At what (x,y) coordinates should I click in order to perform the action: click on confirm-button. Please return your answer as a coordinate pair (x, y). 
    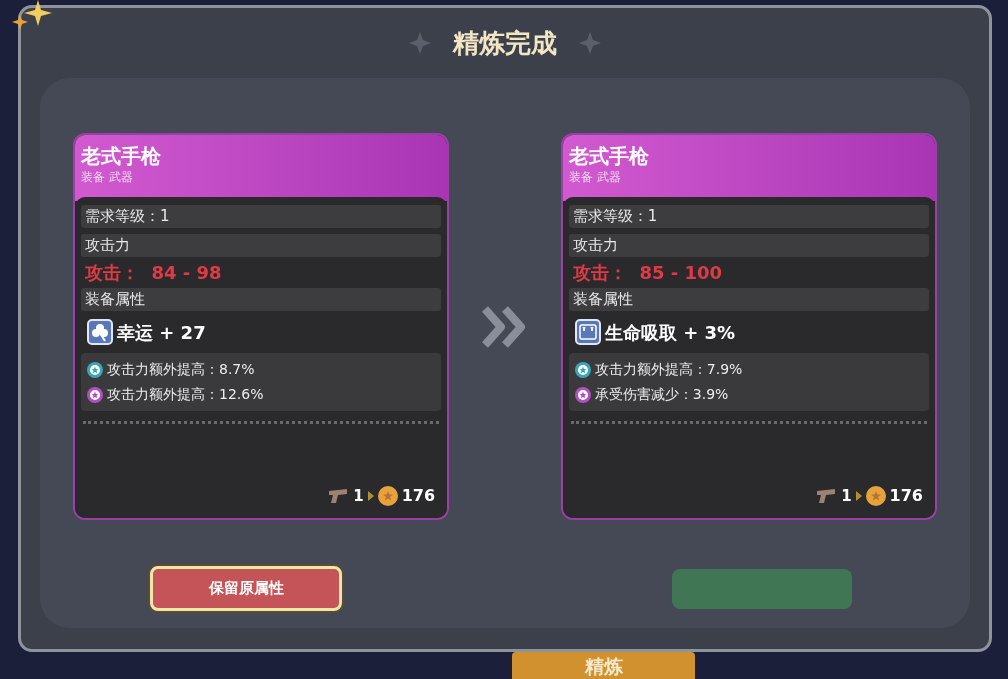
    Looking at the image, I should click on (762, 588).